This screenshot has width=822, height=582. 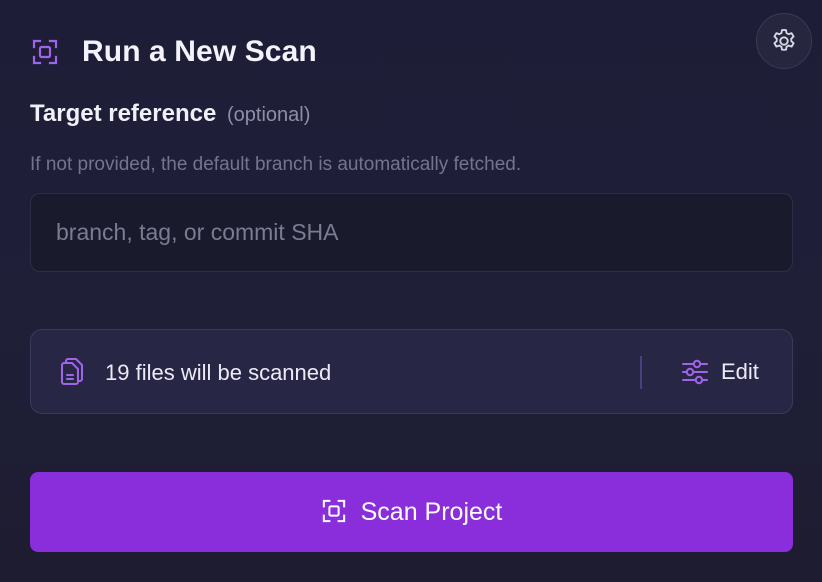 I want to click on gear-icon, so click(x=784, y=41).